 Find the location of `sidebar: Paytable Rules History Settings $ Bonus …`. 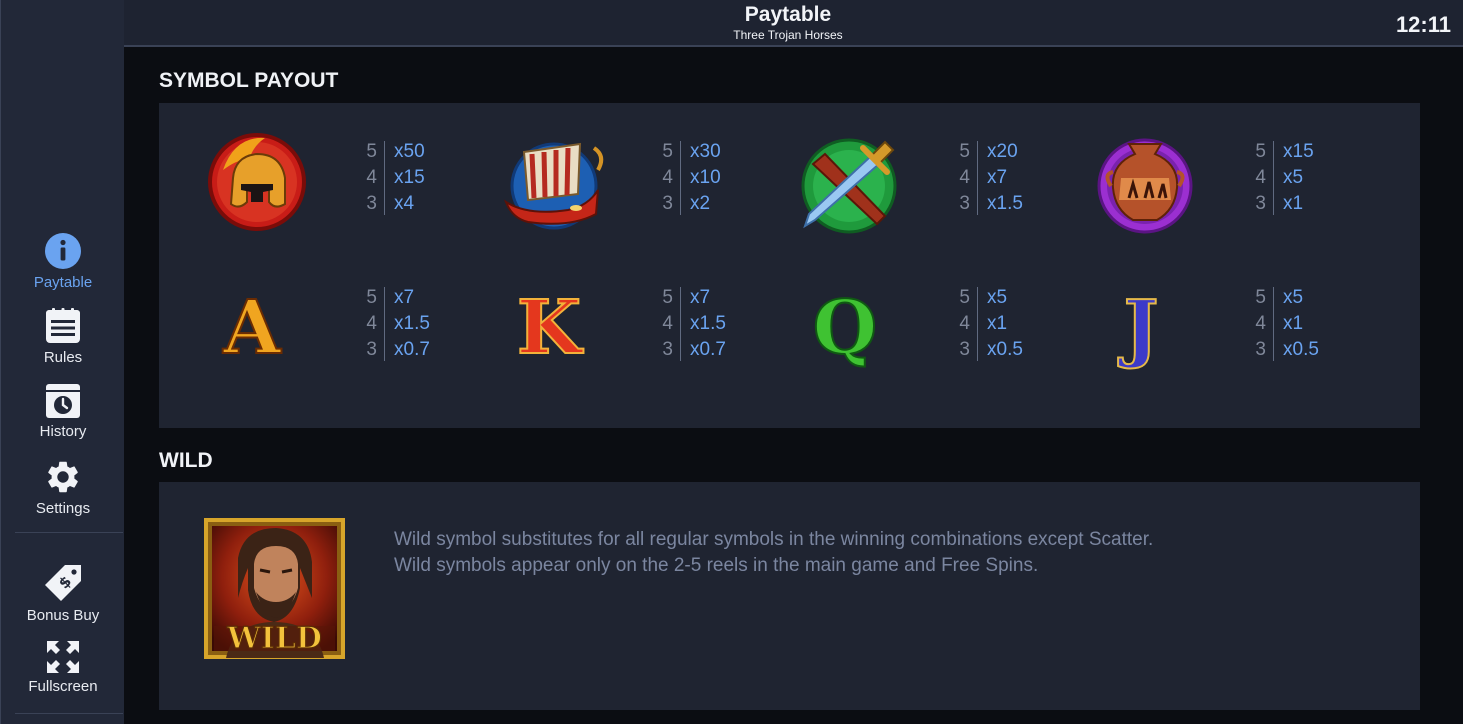

sidebar: Paytable Rules History Settings $ Bonus … is located at coordinates (62, 362).